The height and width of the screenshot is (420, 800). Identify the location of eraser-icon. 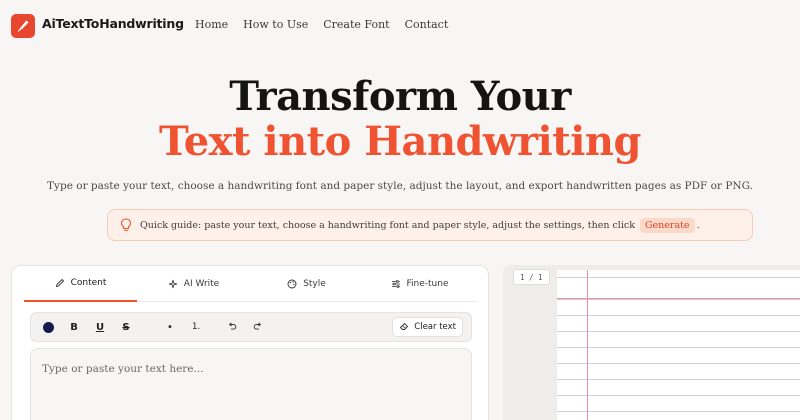
(404, 327).